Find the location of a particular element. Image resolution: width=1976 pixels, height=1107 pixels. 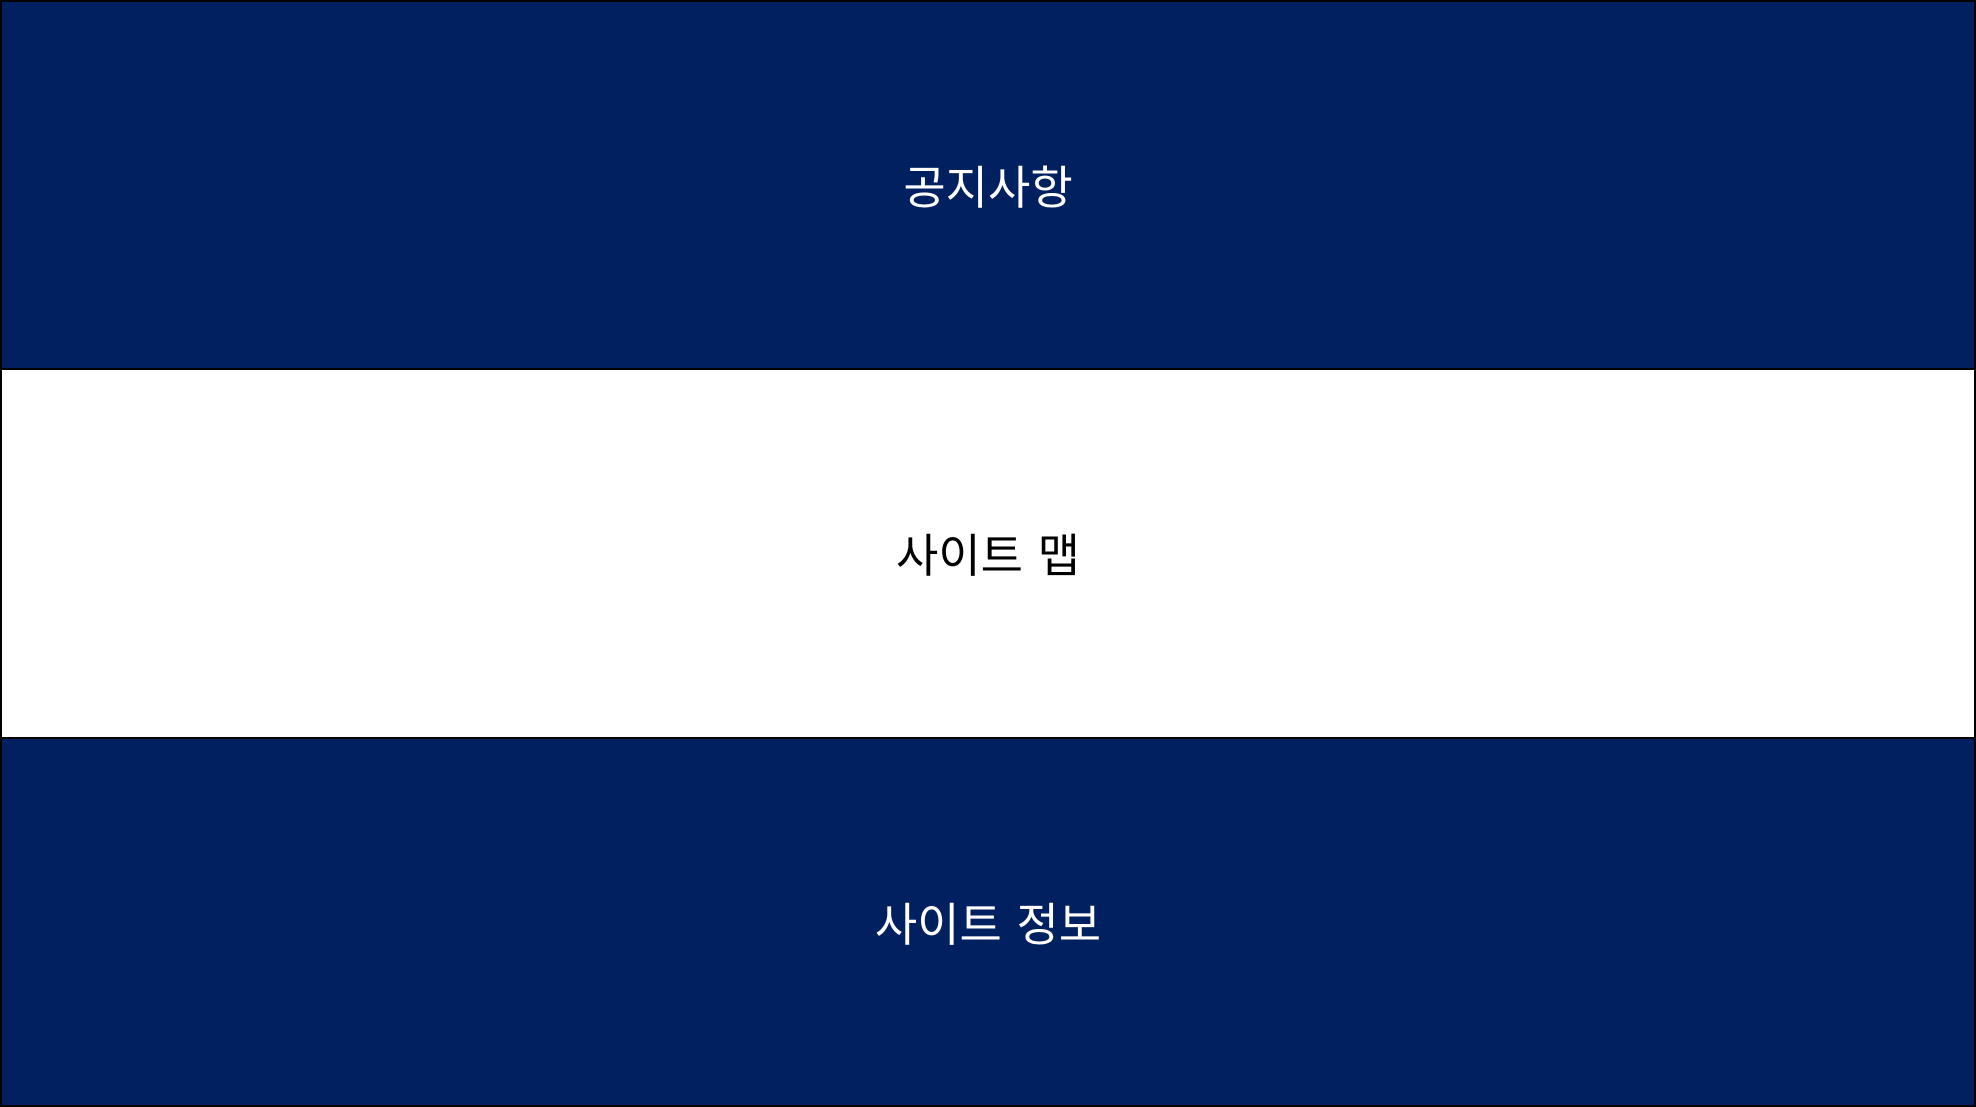

menu-item-site-info-label: 사이트 정보 is located at coordinates (988, 924).